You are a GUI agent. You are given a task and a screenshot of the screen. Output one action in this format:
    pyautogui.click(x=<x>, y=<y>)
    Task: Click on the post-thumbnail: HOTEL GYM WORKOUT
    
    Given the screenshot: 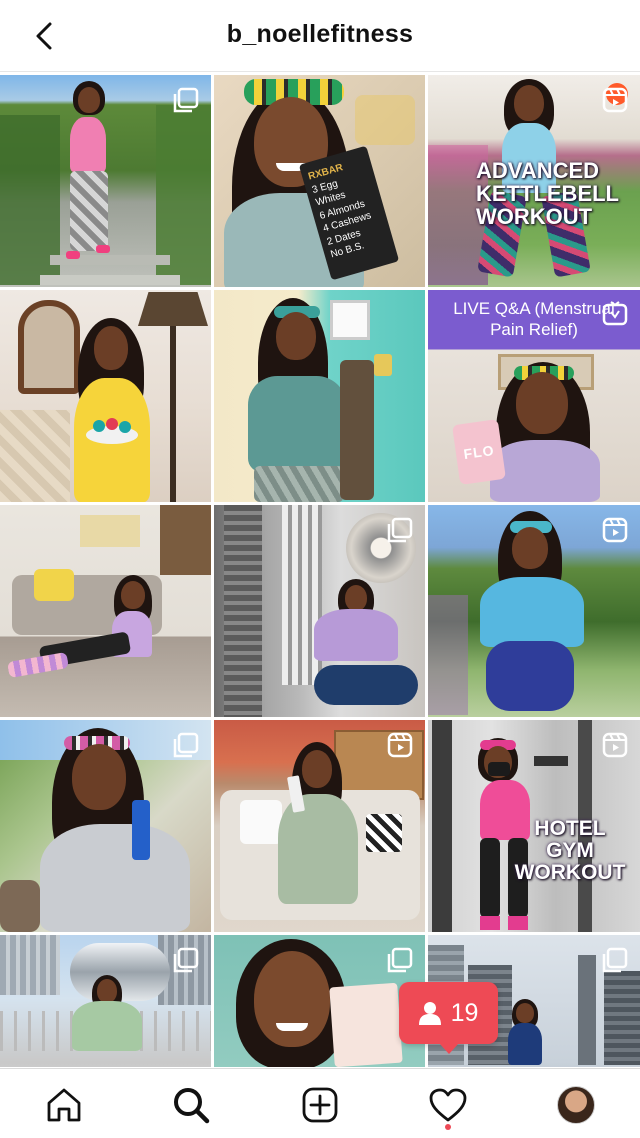 What is the action you would take?
    pyautogui.click(x=534, y=826)
    